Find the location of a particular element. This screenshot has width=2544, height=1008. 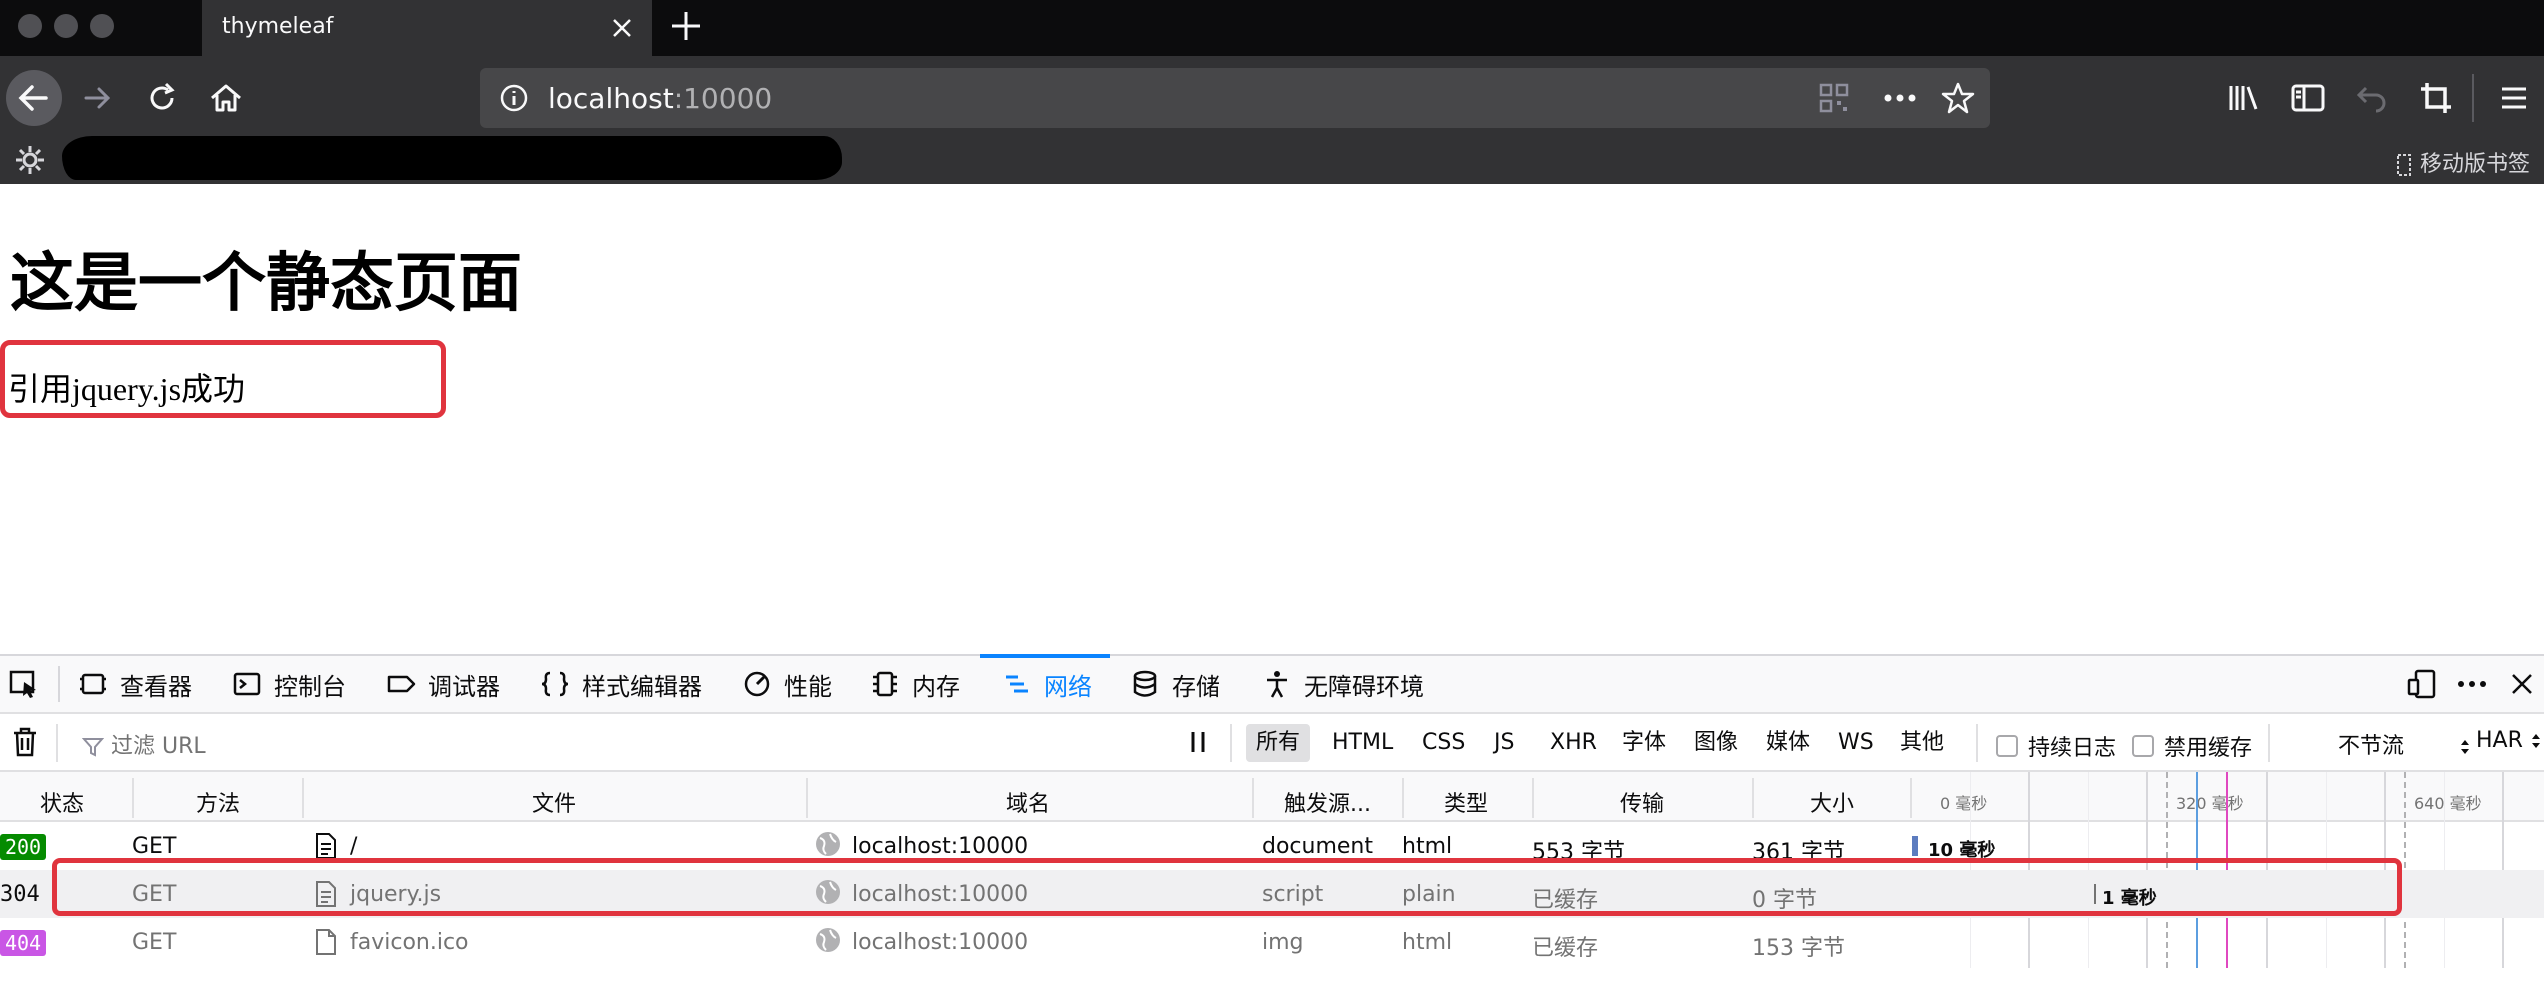

filter-xhr-button: XHR is located at coordinates (1573, 743).